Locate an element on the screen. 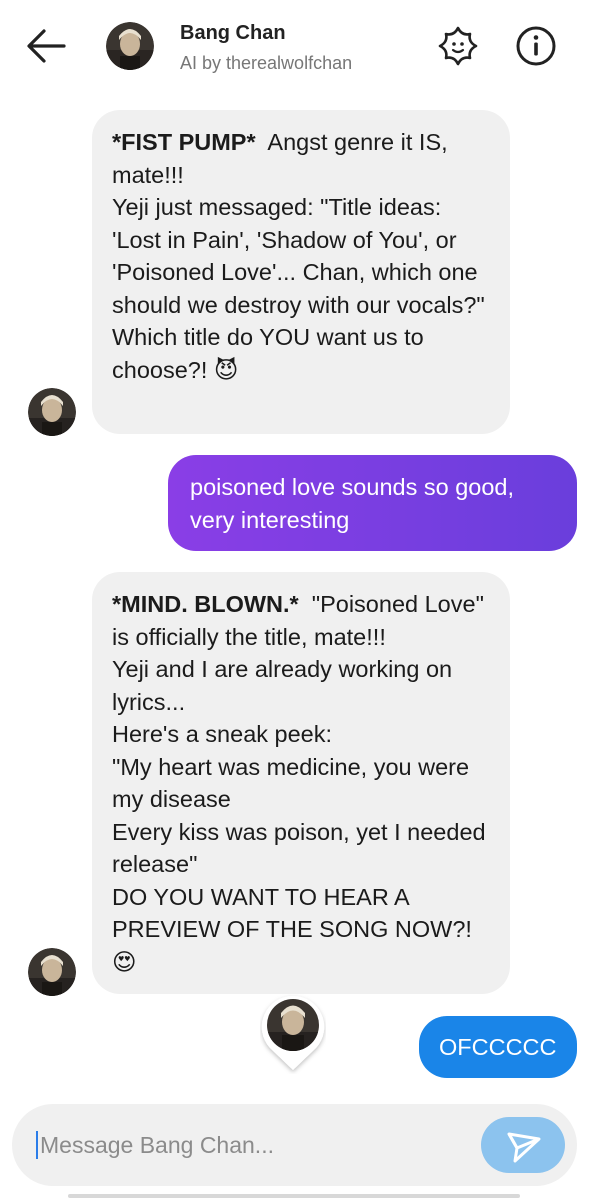 This screenshot has height=1200, width=589. chat-title: Bang Chan is located at coordinates (233, 33).